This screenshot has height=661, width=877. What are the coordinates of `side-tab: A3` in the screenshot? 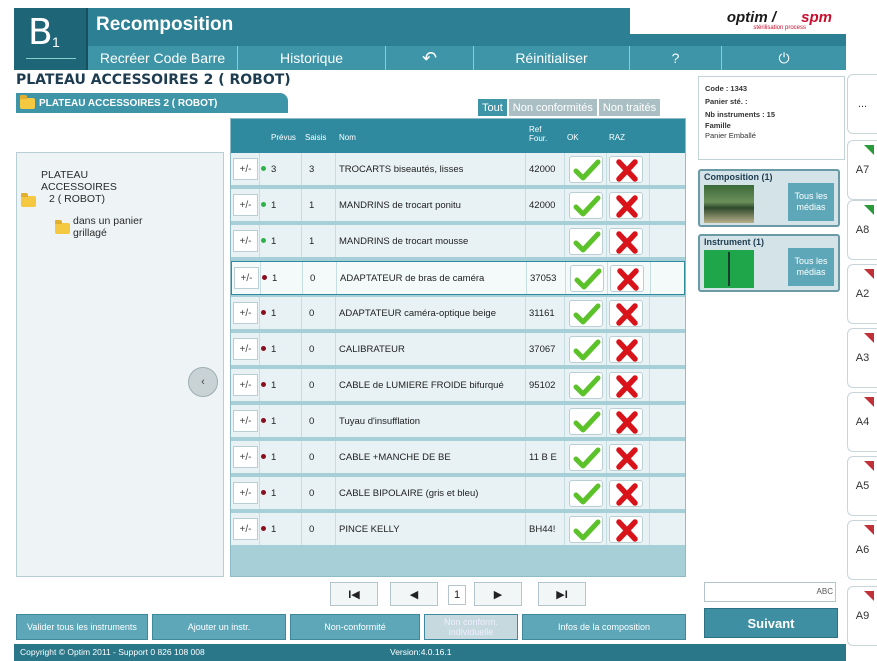 It's located at (862, 358).